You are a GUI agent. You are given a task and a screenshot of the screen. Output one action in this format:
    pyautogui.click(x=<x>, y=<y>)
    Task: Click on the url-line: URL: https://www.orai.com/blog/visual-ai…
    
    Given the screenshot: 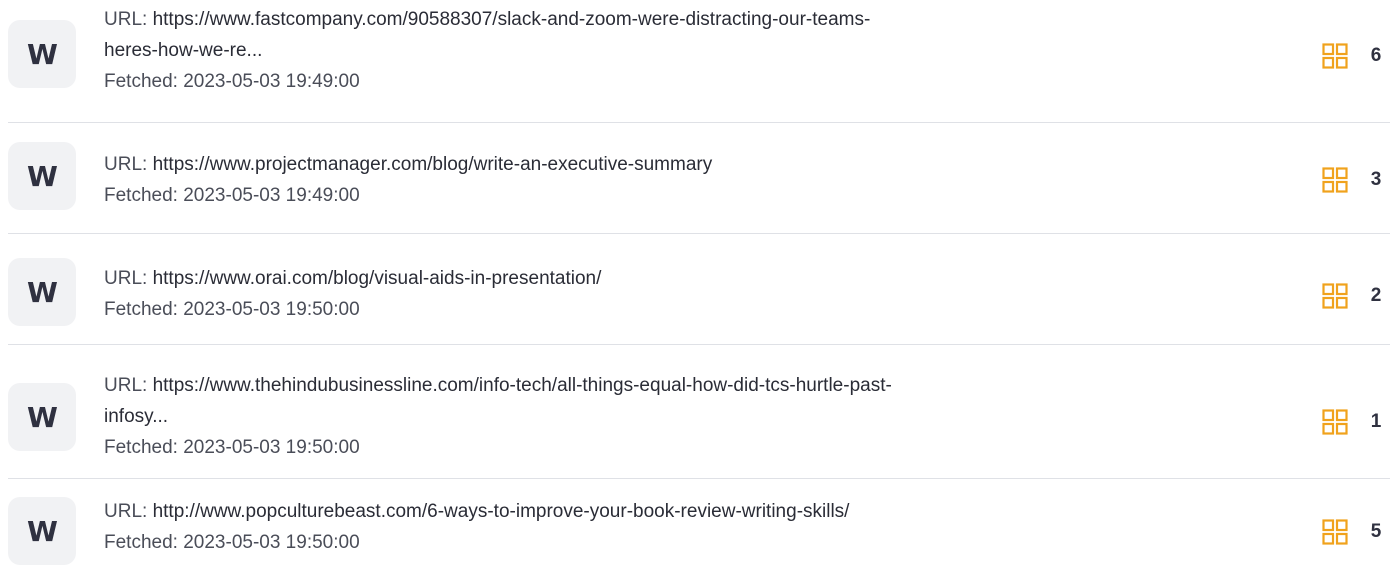 What is the action you would take?
    pyautogui.click(x=674, y=278)
    